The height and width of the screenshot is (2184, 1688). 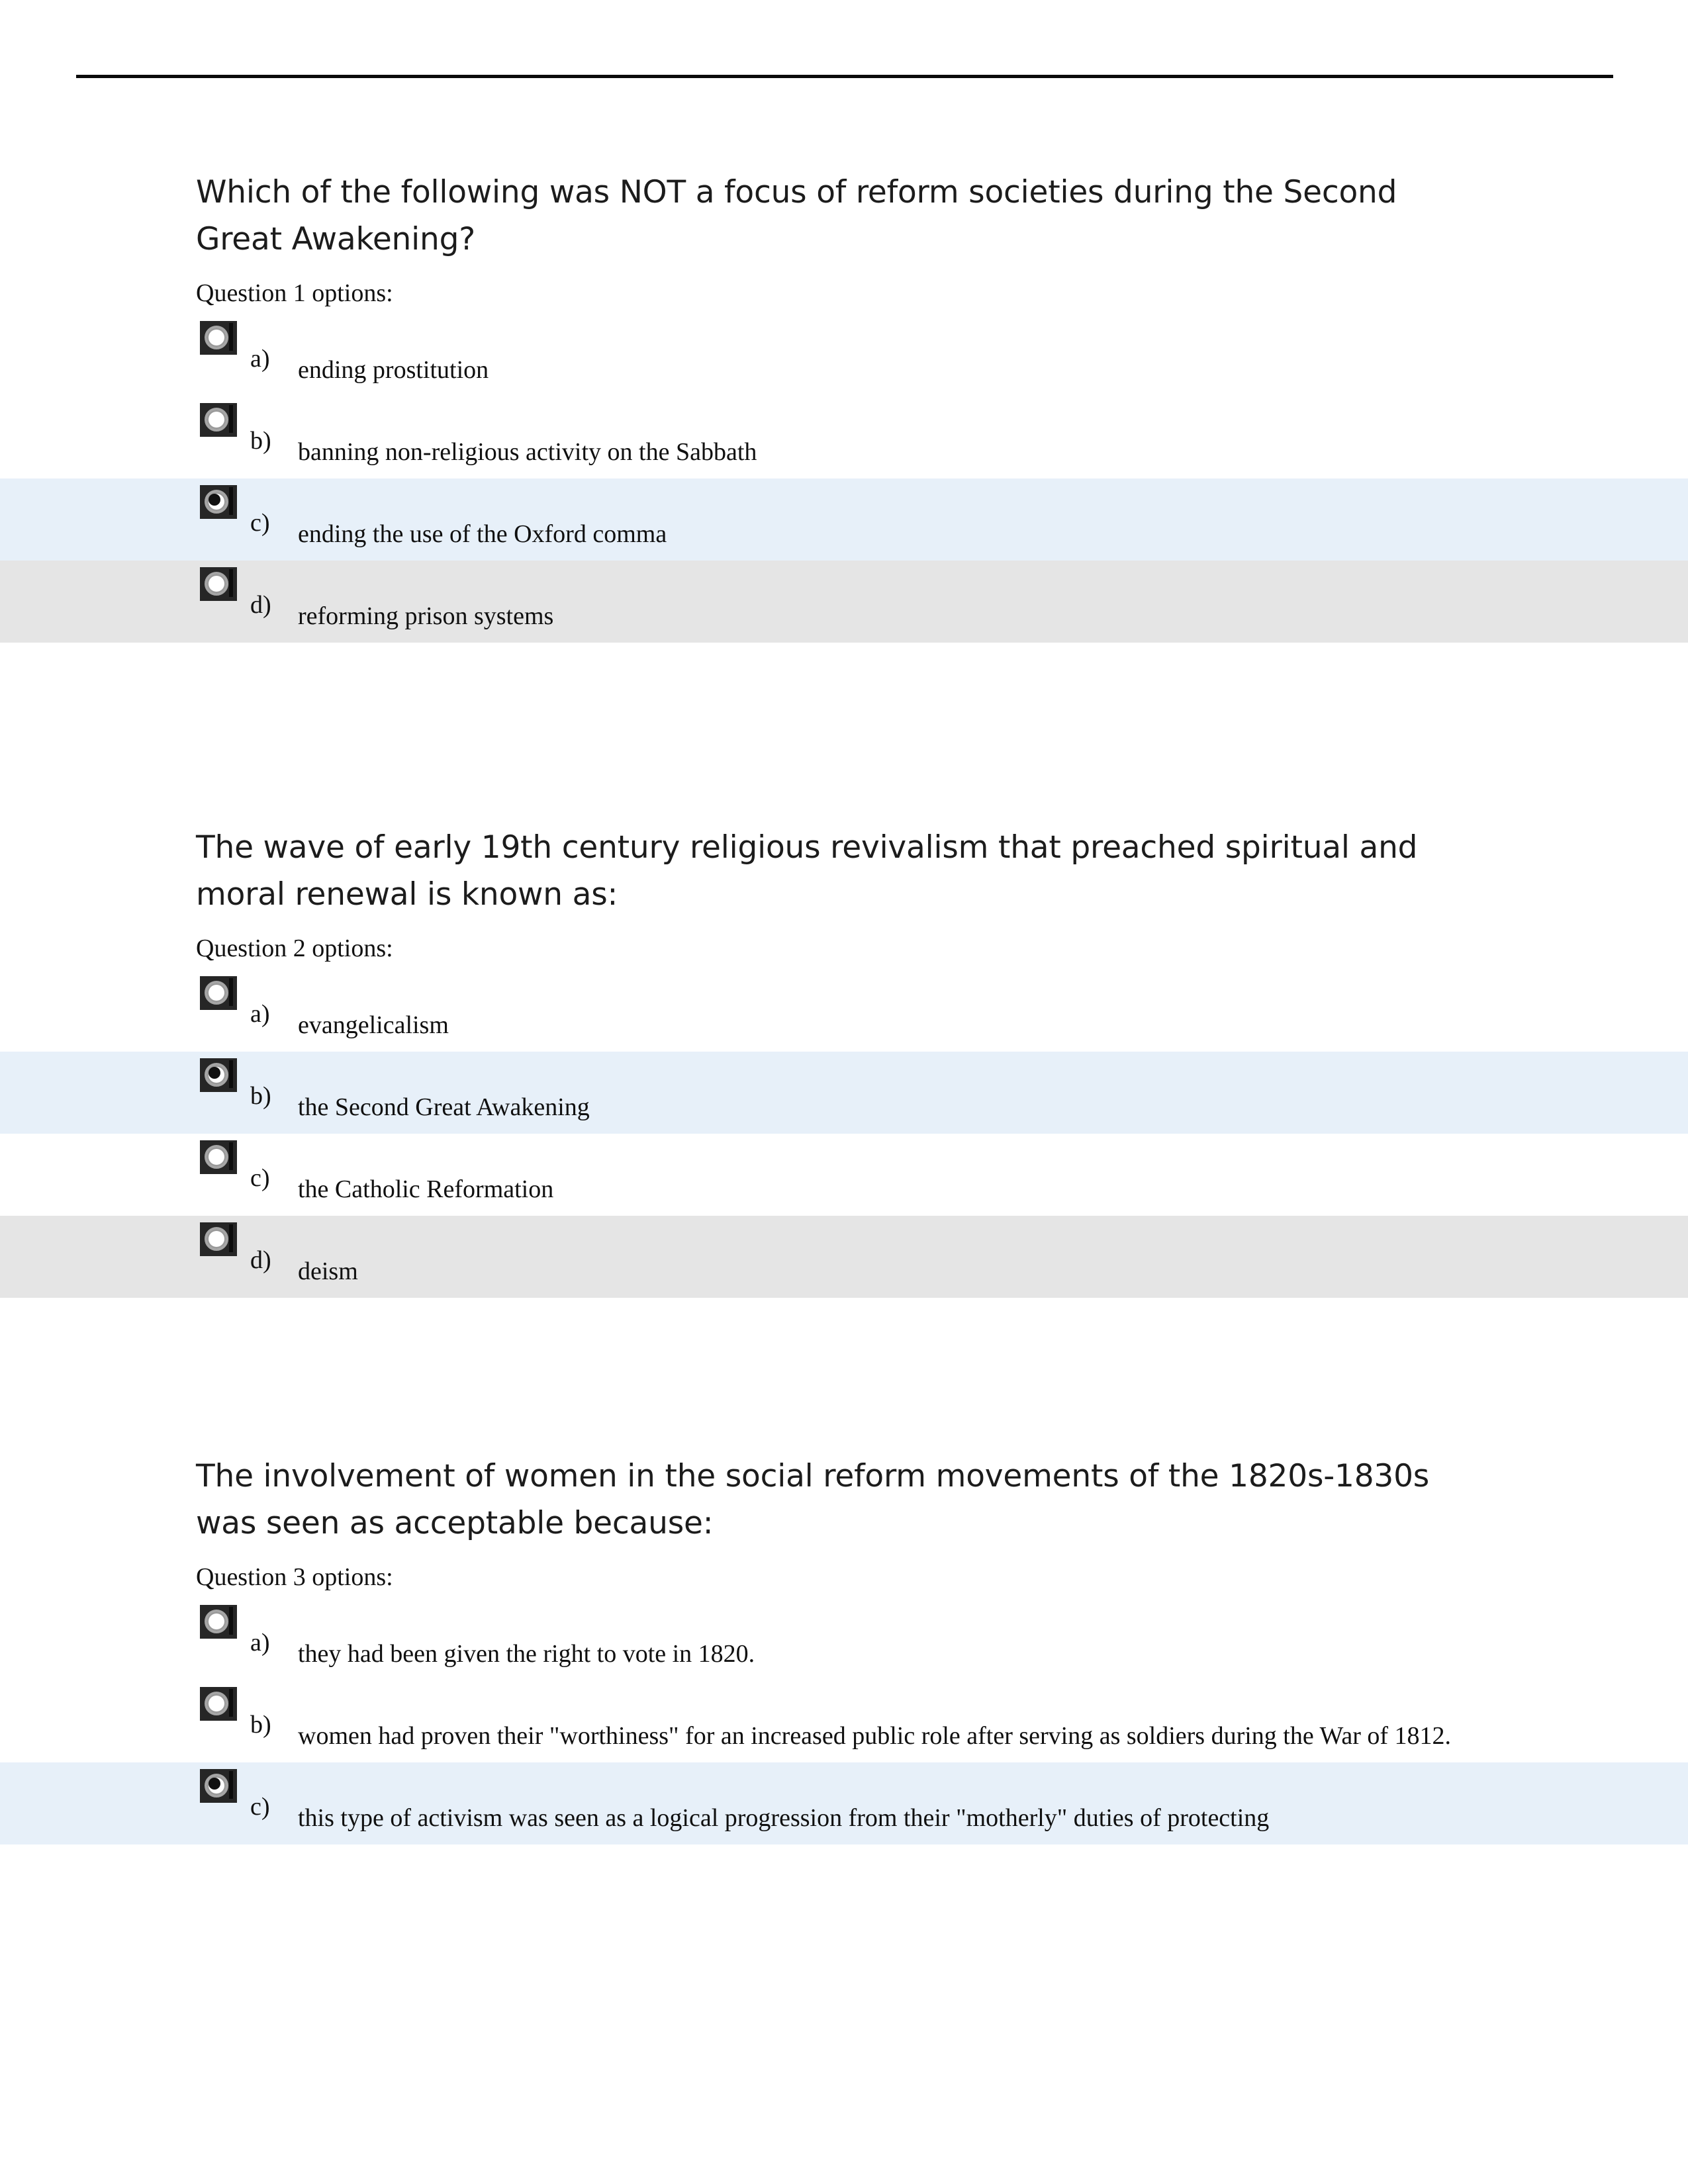 What do you see at coordinates (482, 534) in the screenshot?
I see `option-text: ending the use of the Oxford comma` at bounding box center [482, 534].